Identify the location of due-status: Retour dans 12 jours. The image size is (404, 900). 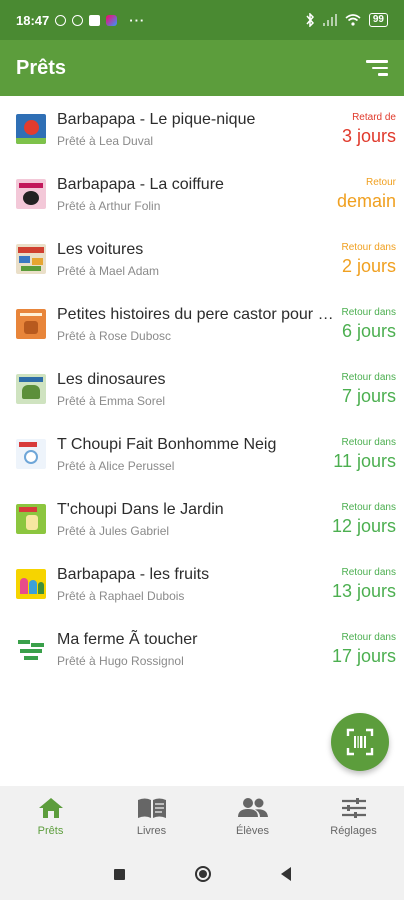
(364, 519).